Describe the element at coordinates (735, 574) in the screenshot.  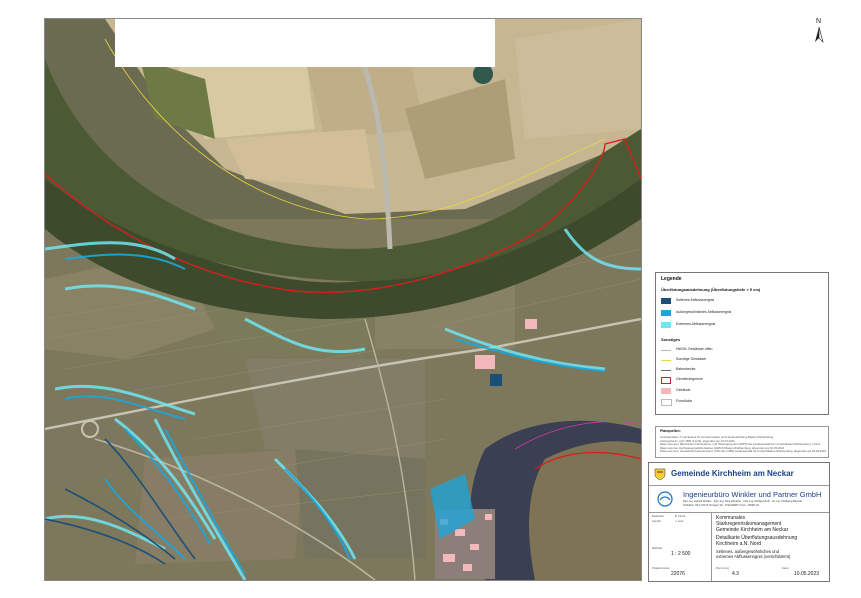
I see `plannummer-value: 4.3` at that location.